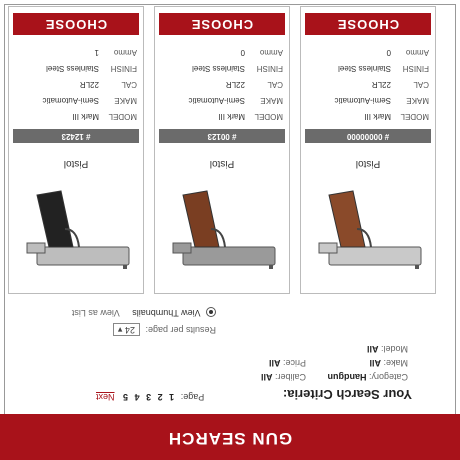 The image size is (460, 460). I want to click on view-toggle: View Thumbnails View as List, so click(144, 312).